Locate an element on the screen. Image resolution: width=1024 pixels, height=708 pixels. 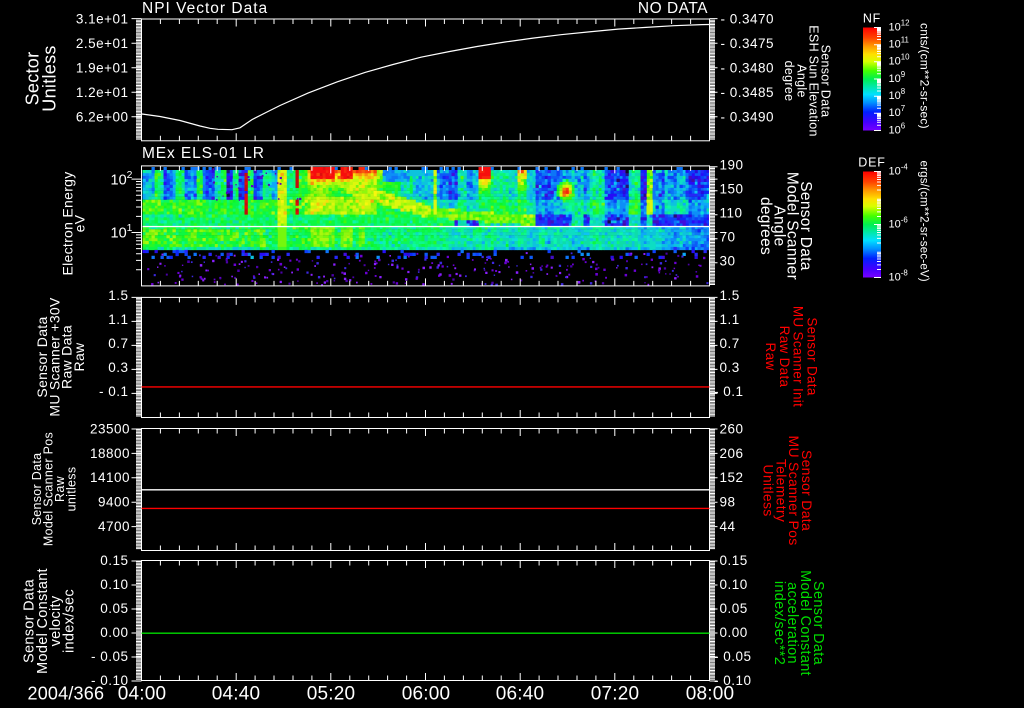
svg-text: - 0.3475 is located at coordinates (748, 43).